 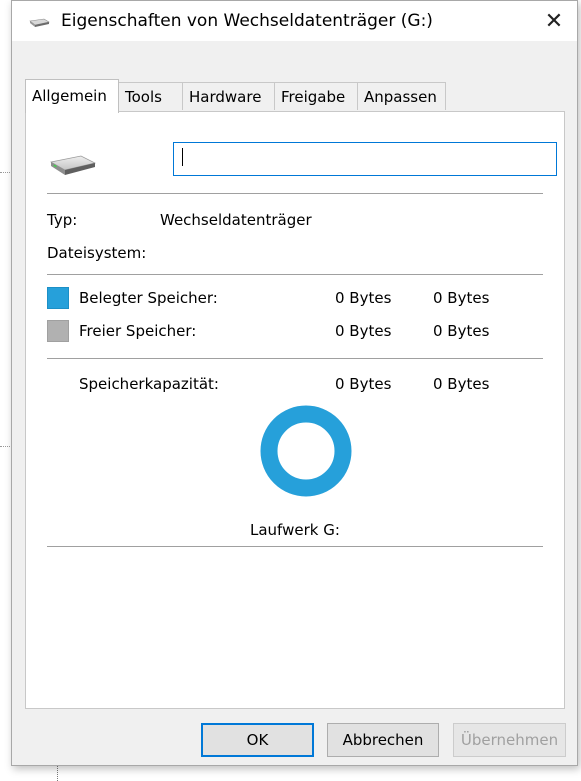 What do you see at coordinates (383, 740) in the screenshot?
I see `cancel-button: Abbrechen` at bounding box center [383, 740].